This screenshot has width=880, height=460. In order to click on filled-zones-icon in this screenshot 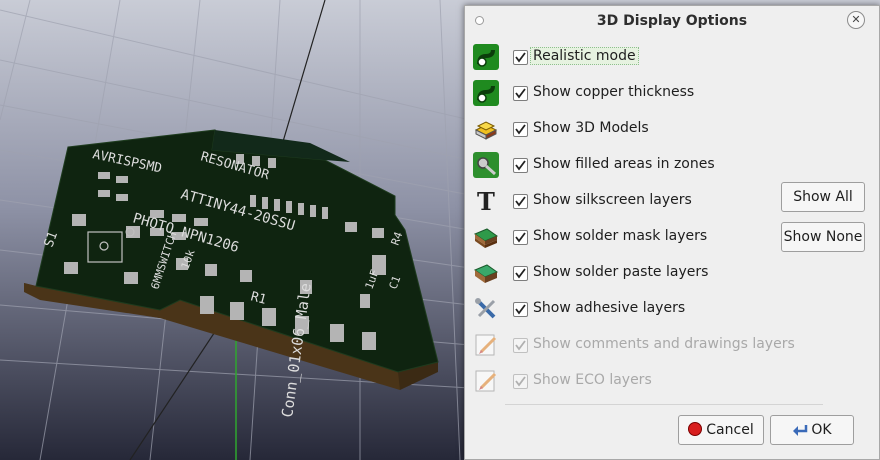, I will do `click(486, 165)`.